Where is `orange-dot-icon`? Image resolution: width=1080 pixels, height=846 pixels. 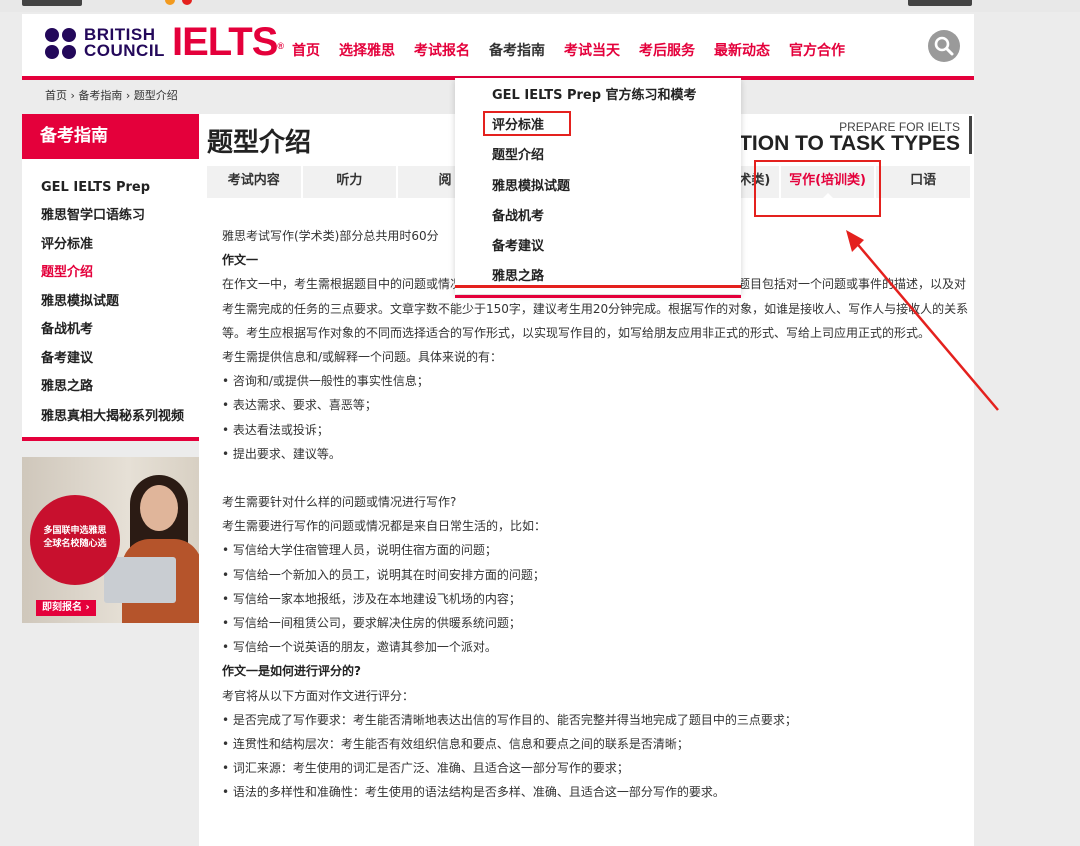 orange-dot-icon is located at coordinates (170, 2).